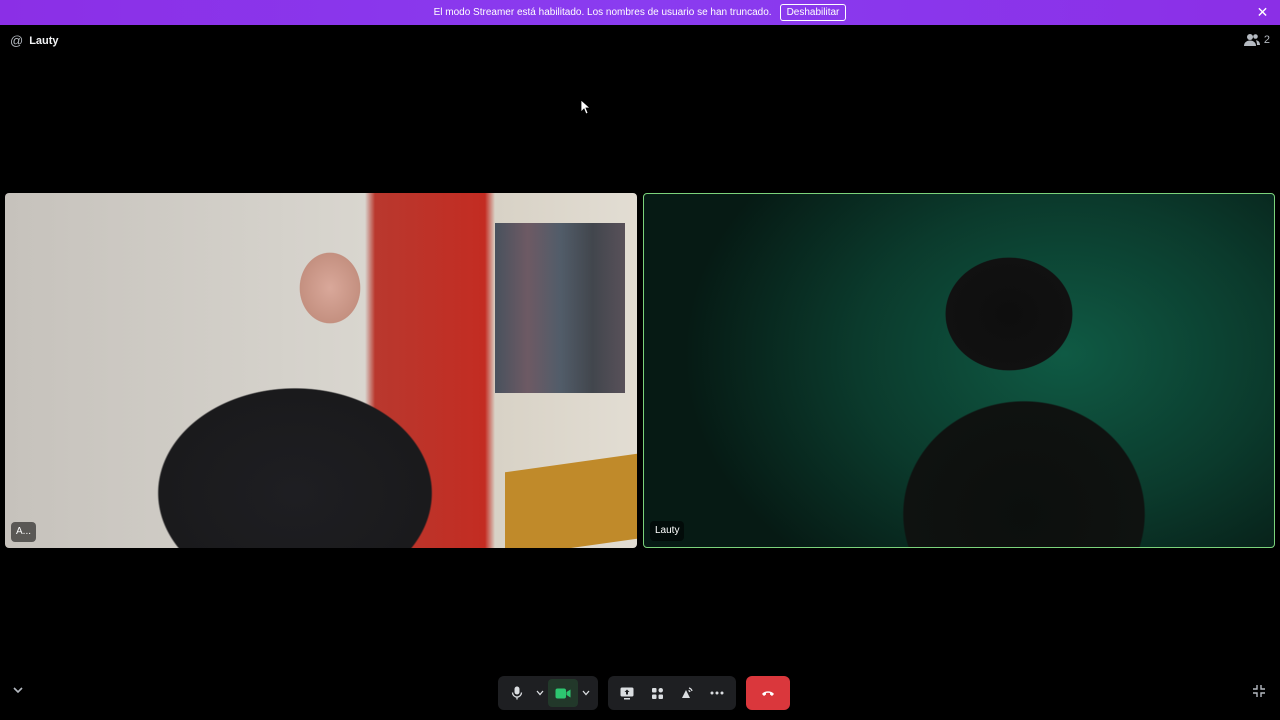 The height and width of the screenshot is (720, 1280). I want to click on channel-name: Lauty, so click(44, 40).